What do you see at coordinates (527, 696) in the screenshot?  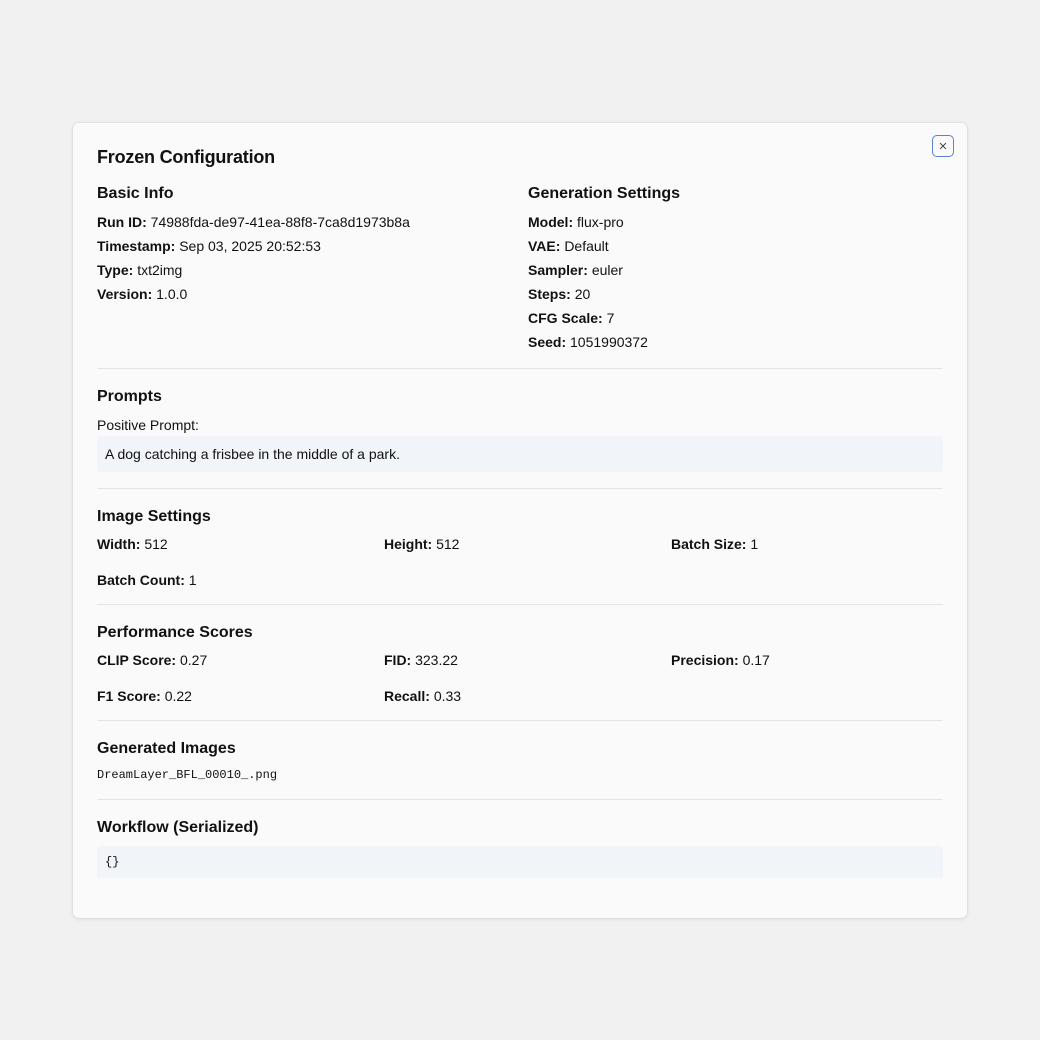 I see `performance-score-item: Recall: 0.33` at bounding box center [527, 696].